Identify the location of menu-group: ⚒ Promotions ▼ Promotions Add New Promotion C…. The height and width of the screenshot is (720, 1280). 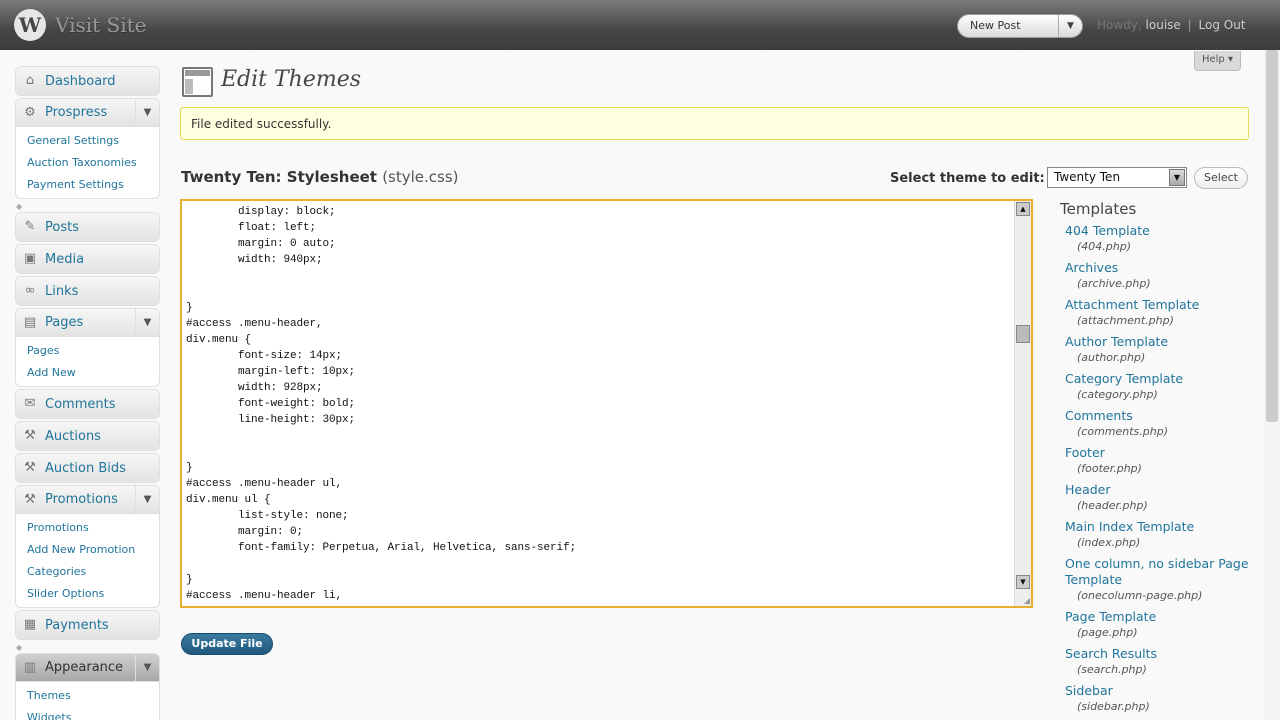
(87, 546).